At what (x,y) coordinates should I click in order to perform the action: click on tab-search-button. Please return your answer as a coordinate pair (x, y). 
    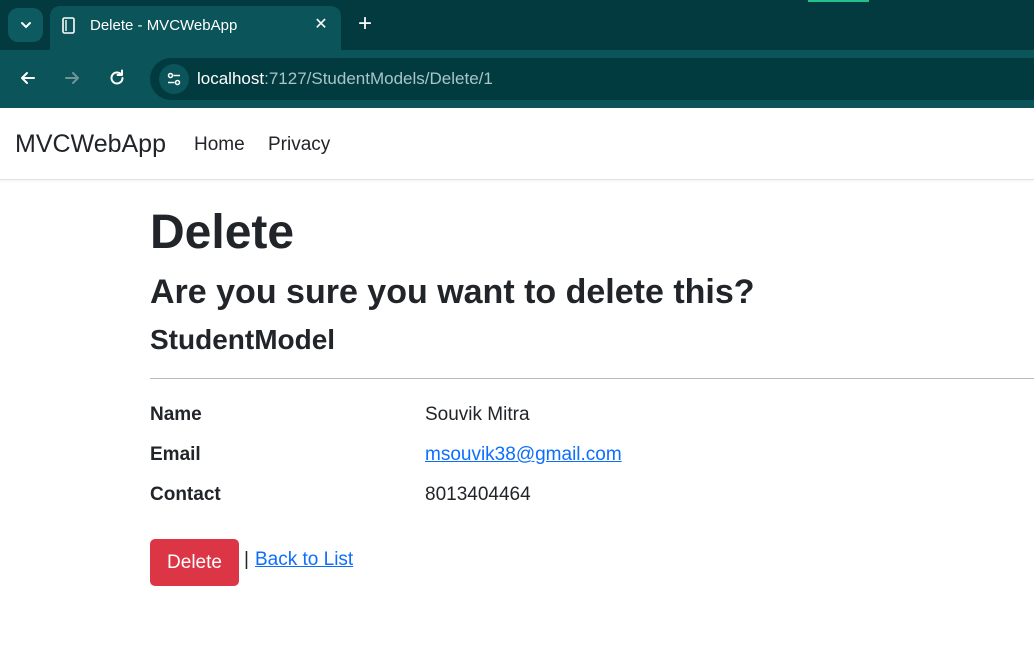
    Looking at the image, I should click on (25, 25).